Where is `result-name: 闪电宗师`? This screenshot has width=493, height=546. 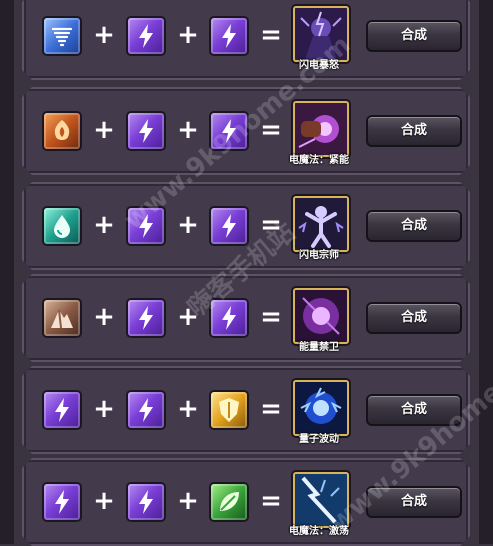
result-name: 闪电宗师 is located at coordinates (319, 255).